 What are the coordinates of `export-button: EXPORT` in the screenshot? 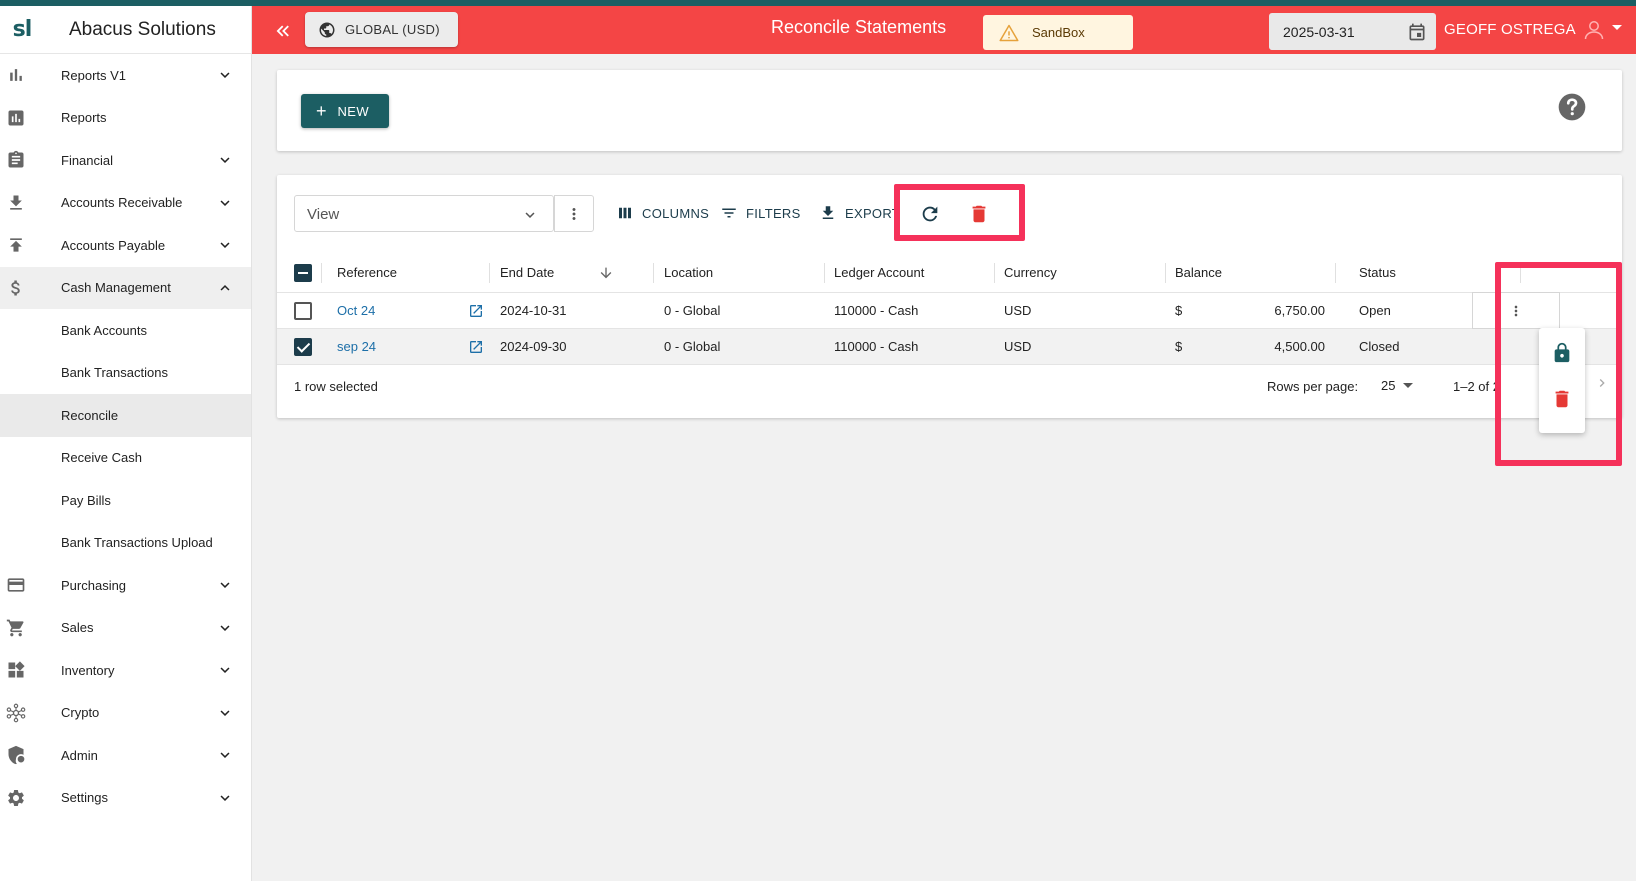 It's located at (859, 213).